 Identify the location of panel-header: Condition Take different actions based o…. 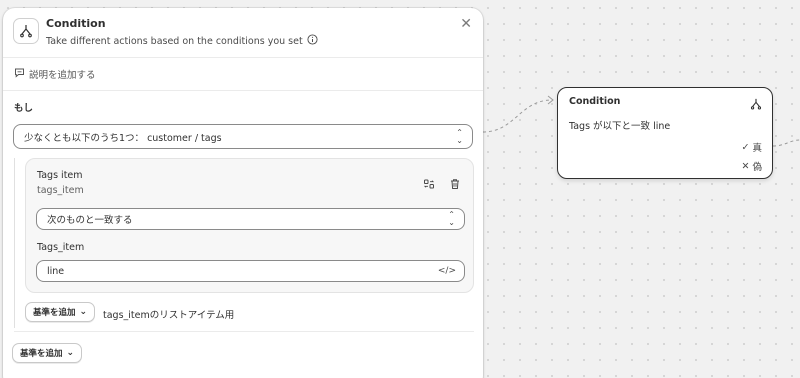
(243, 33).